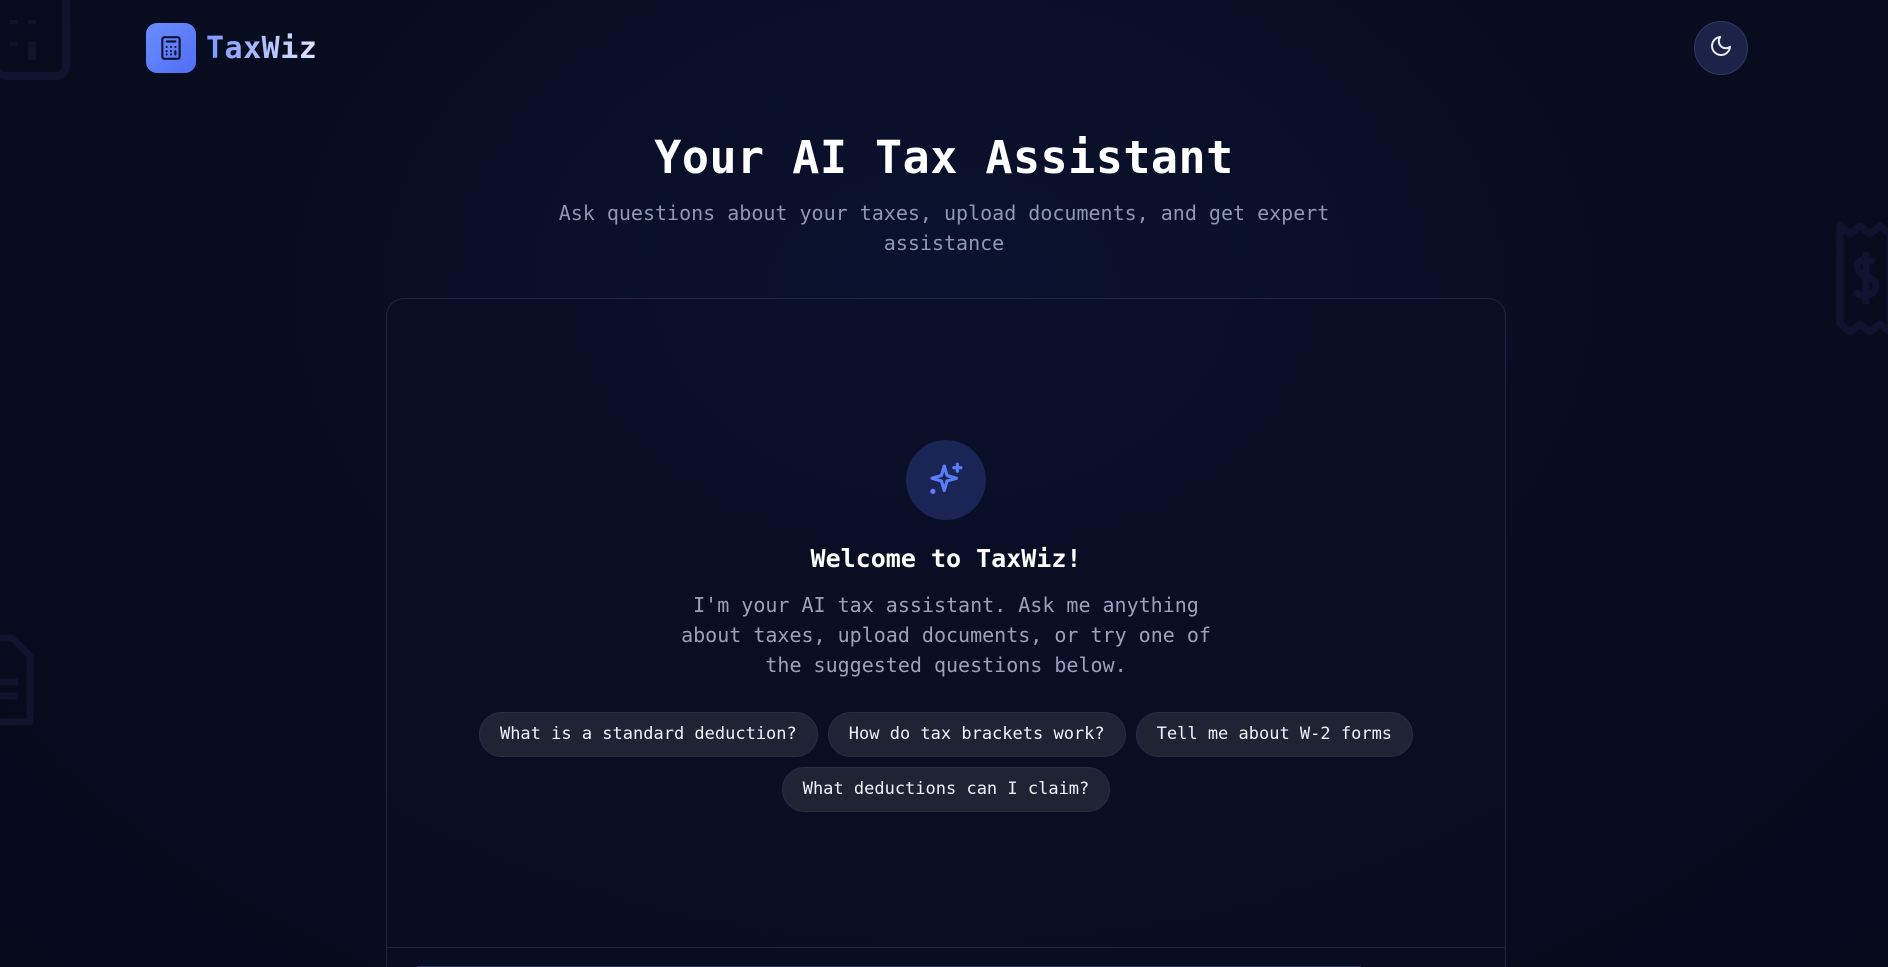 The width and height of the screenshot is (1888, 967). I want to click on moon-icon, so click(1721, 48).